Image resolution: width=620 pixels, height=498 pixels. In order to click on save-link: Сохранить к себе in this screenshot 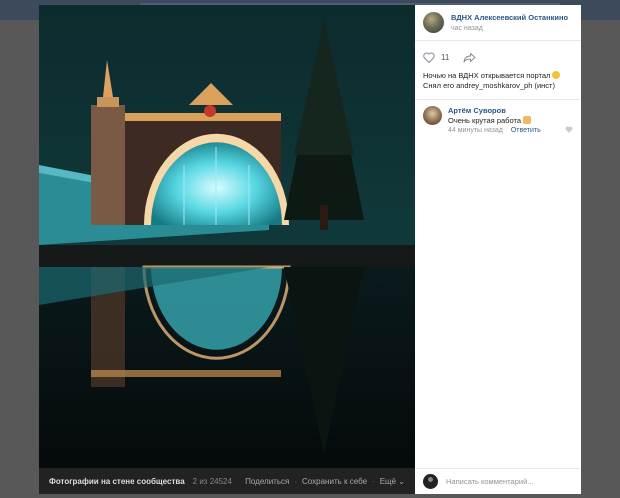, I will do `click(334, 481)`.